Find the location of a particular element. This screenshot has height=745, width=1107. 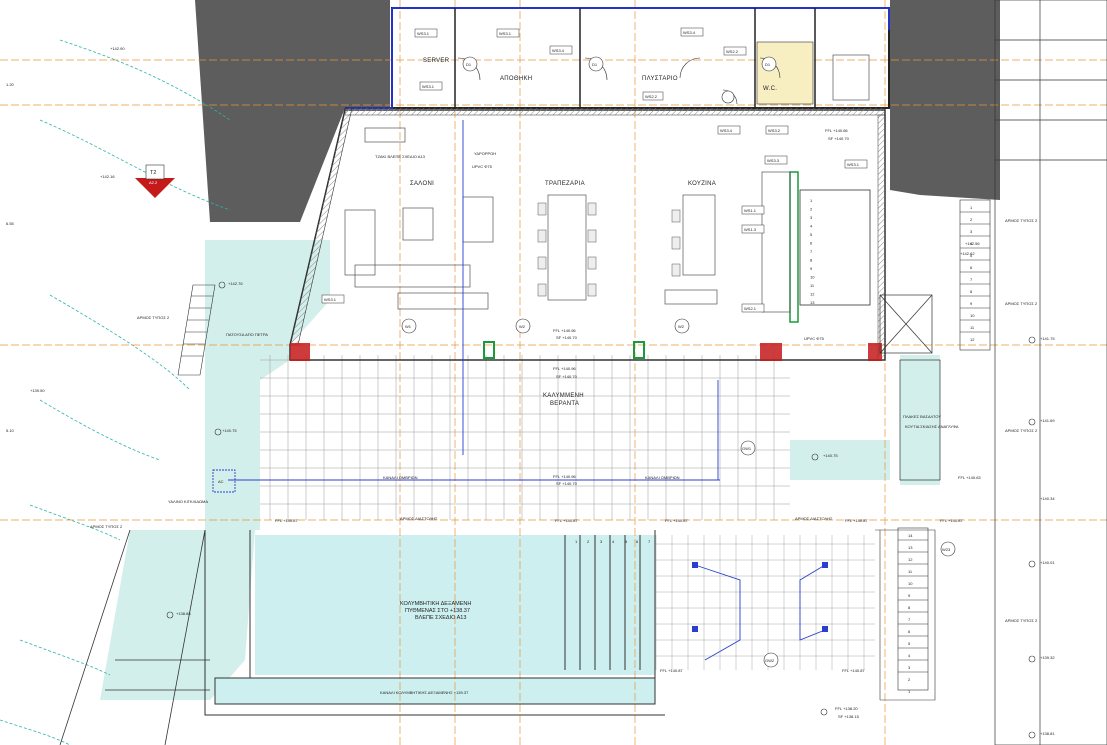

svg-text: +139.32 is located at coordinates (1047, 657).